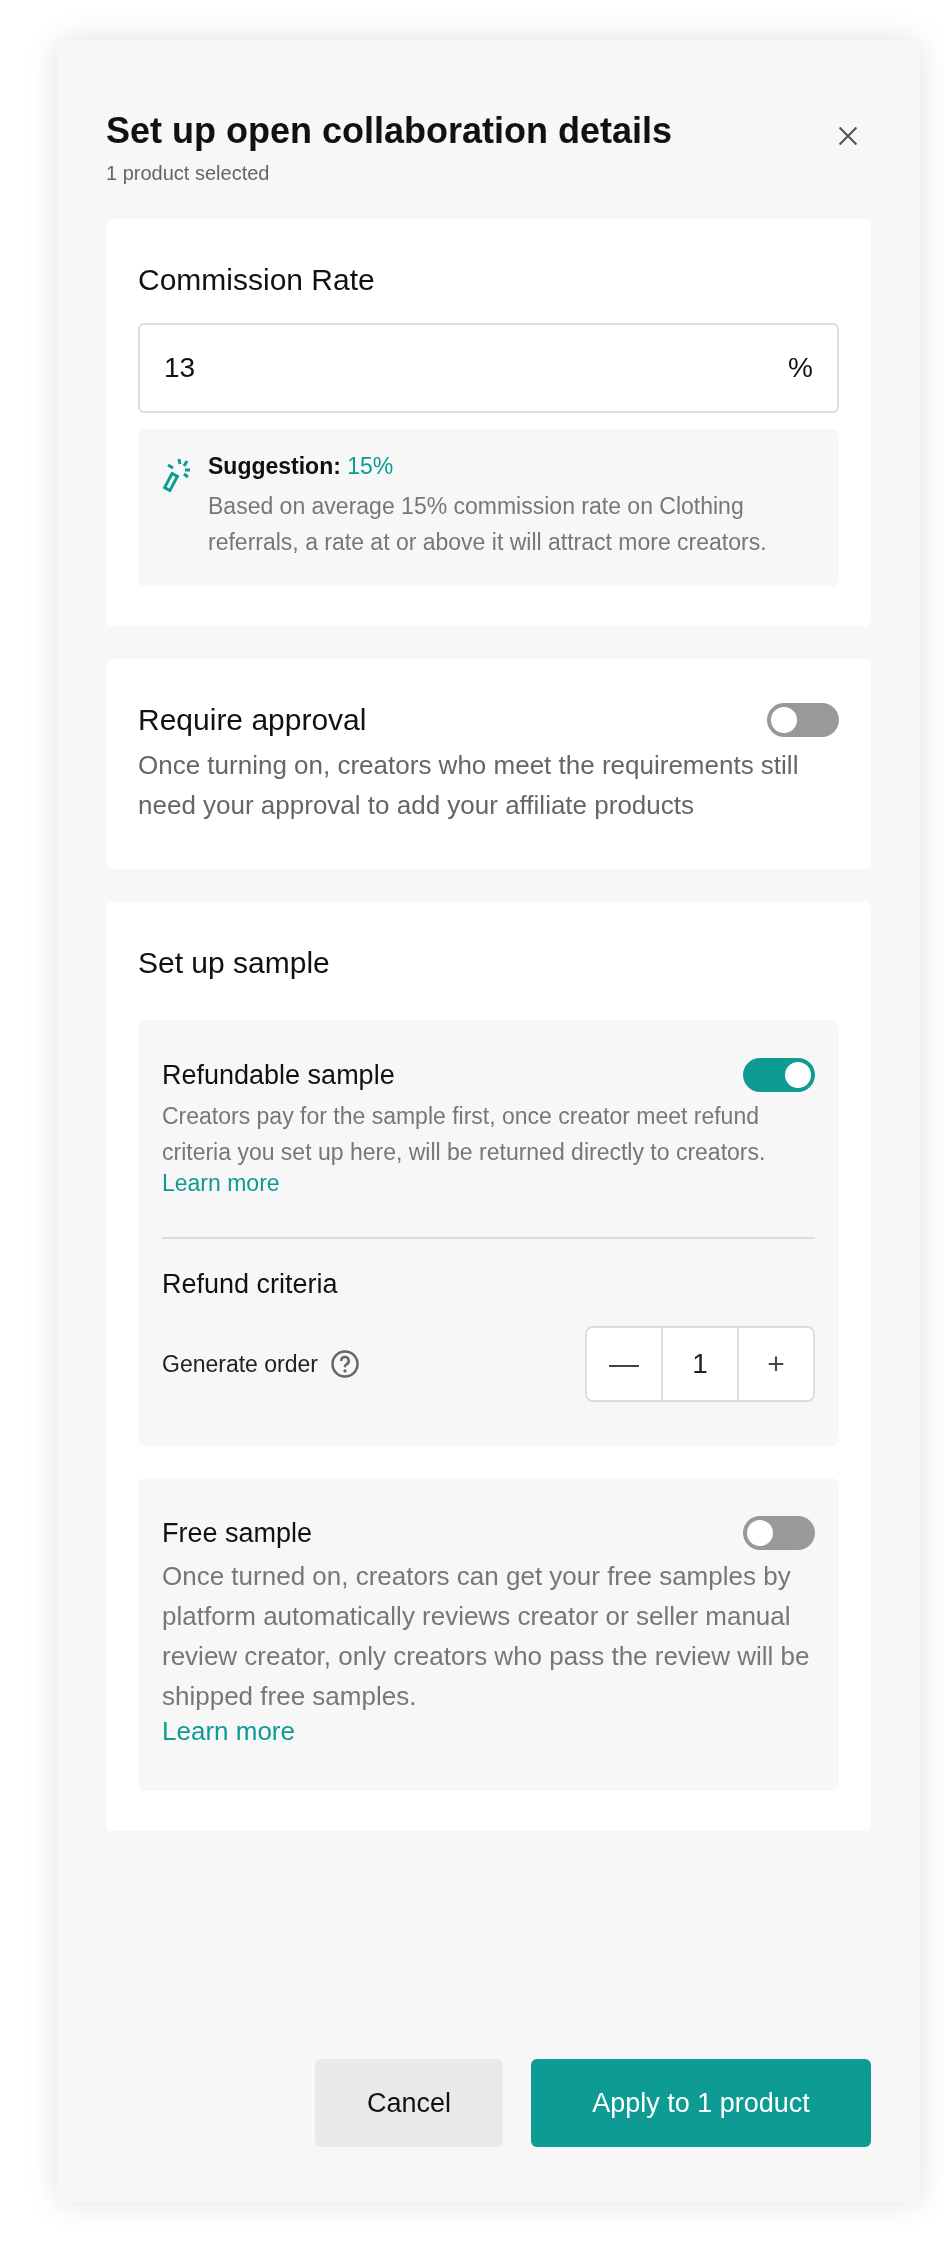 The image size is (945, 2241). I want to click on approval-description: Once turning on, creators who meet the requirements still need your approval to add your affiliate products, so click(469, 785).